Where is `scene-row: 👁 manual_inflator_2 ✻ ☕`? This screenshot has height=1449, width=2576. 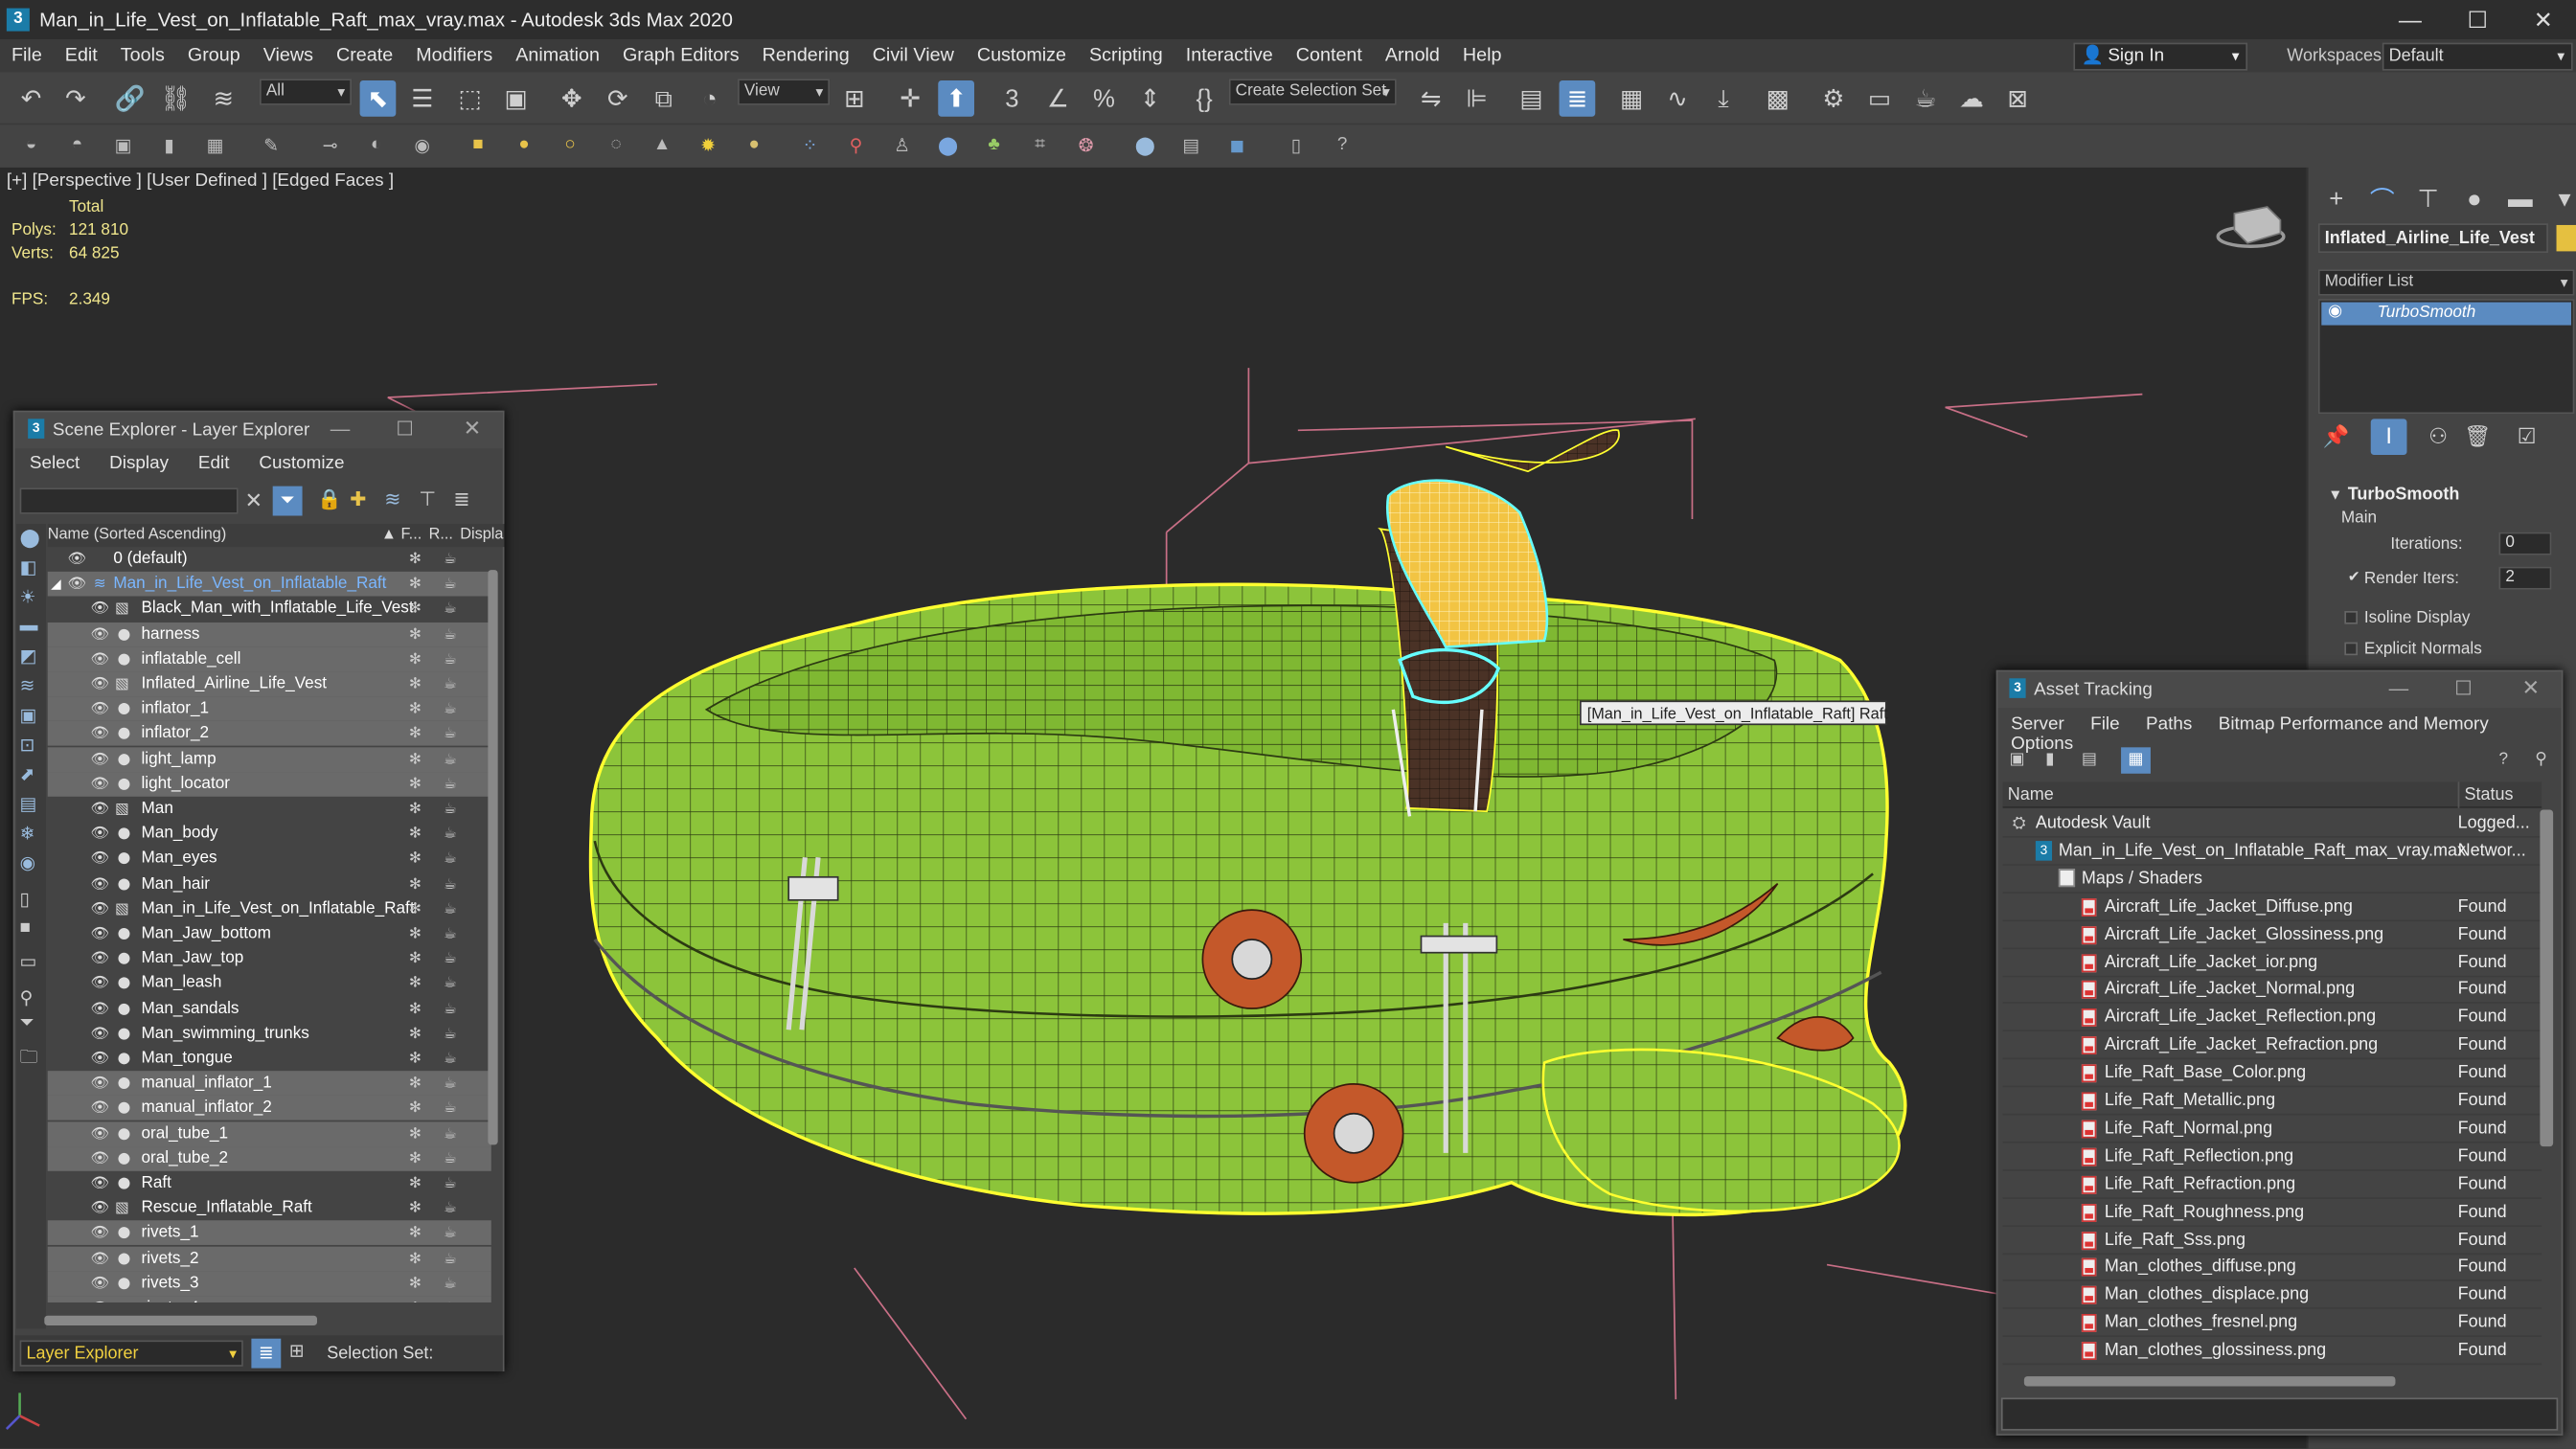
scene-row: 👁 manual_inflator_2 ✻ ☕ is located at coordinates (269, 1108).